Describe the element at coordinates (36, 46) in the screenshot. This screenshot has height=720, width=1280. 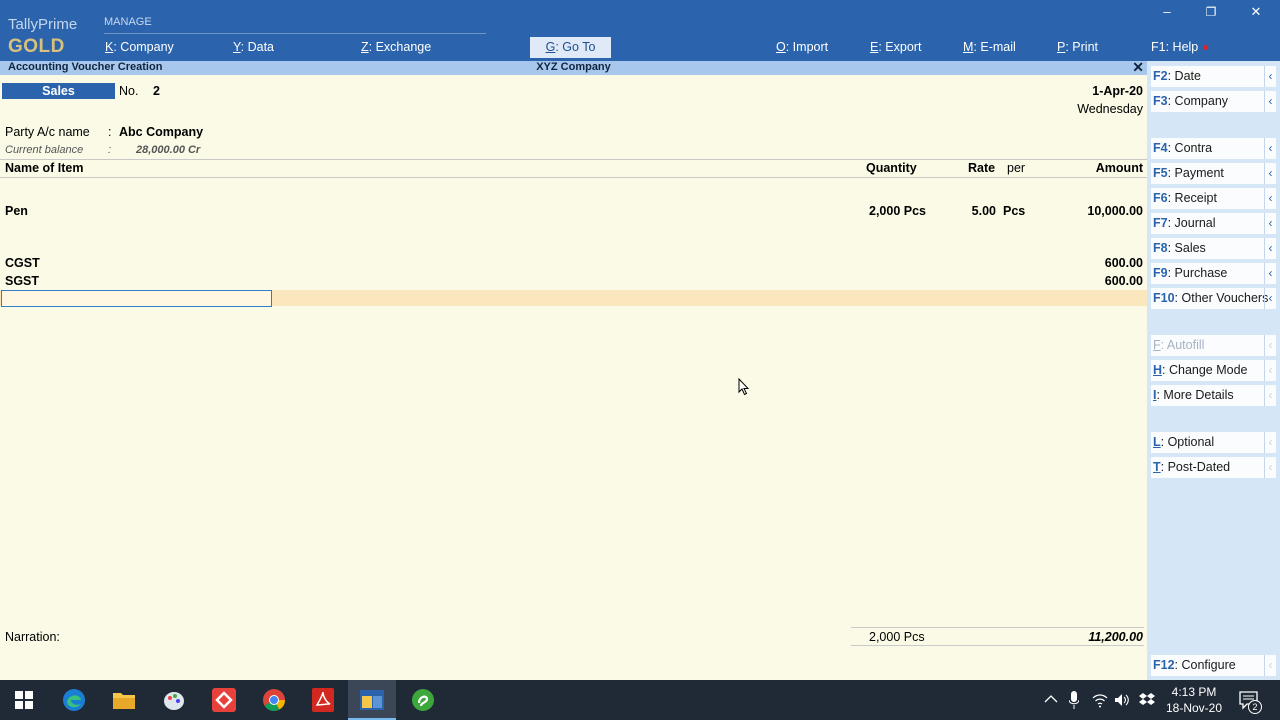
I see `brand-edition: GOLD` at that location.